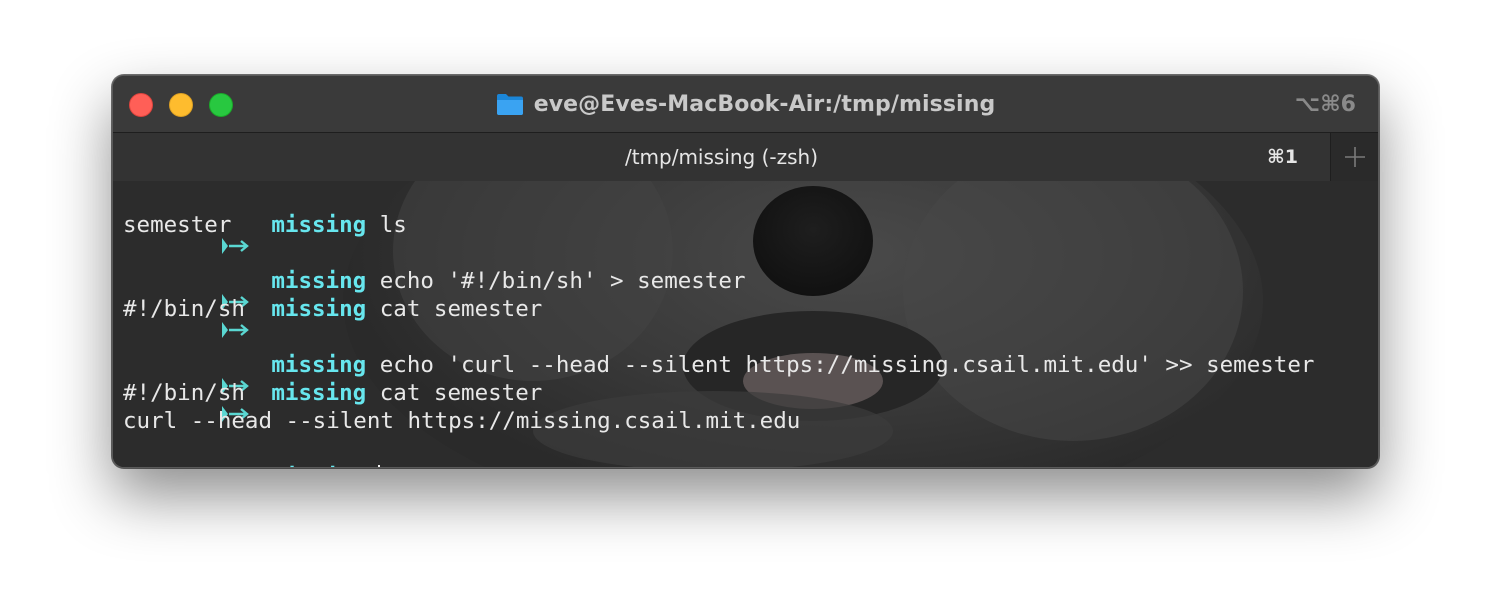 The height and width of the screenshot is (616, 1490). What do you see at coordinates (379, 465) in the screenshot?
I see `text-cursor` at bounding box center [379, 465].